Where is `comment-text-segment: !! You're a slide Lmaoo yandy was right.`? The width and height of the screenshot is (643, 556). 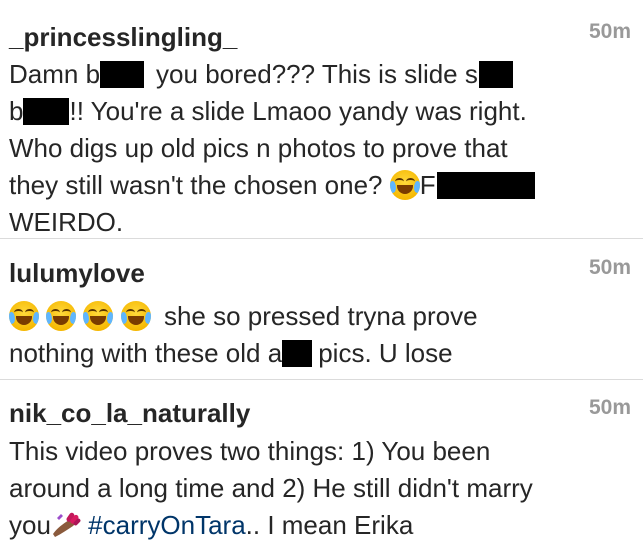
comment-text-segment: !! You're a slide Lmaoo yandy was right. is located at coordinates (298, 111).